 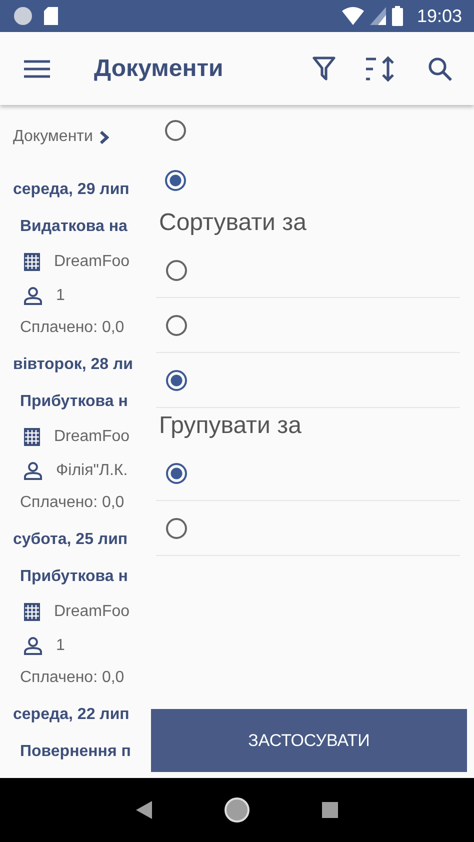 I want to click on date-header: субота, 25 лип, so click(x=70, y=540).